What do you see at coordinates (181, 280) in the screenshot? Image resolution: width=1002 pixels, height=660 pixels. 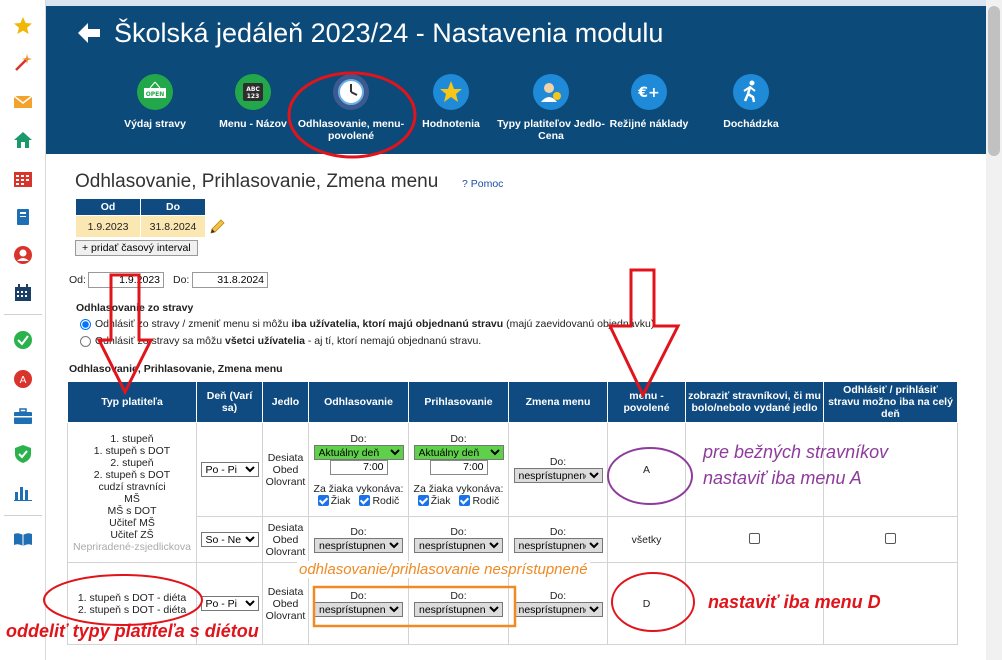 I see `filter-to-label: Do:` at bounding box center [181, 280].